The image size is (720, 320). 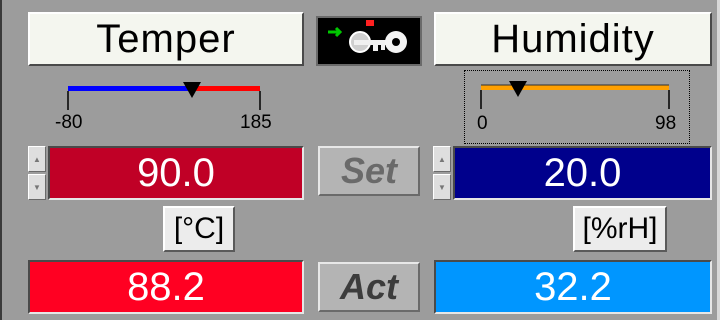 I want to click on humidity-range-scale: 0 98, so click(x=577, y=107).